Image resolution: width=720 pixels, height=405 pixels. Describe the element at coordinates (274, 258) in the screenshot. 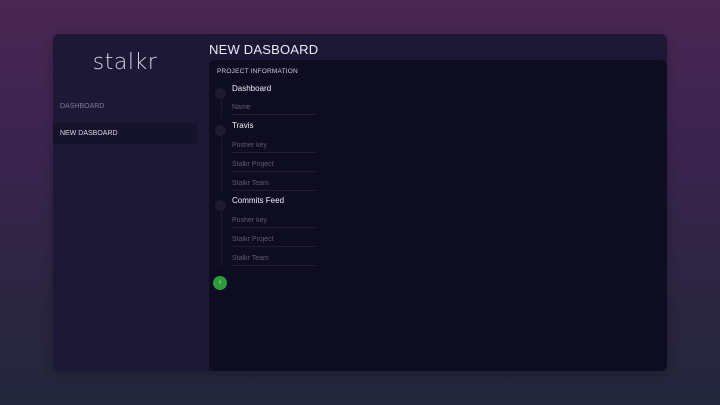

I see `commits-stalkr-team-field` at that location.